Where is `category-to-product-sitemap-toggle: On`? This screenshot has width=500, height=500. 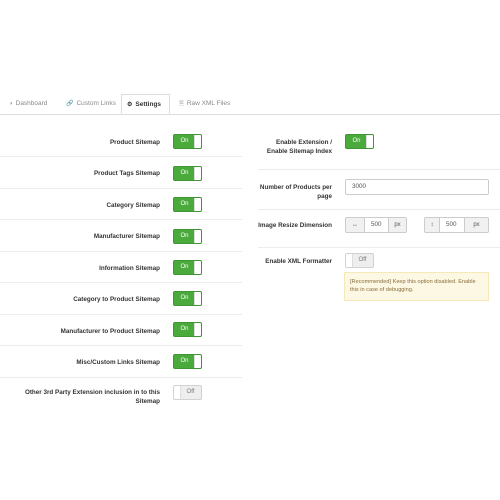 category-to-product-sitemap-toggle: On is located at coordinates (187, 298).